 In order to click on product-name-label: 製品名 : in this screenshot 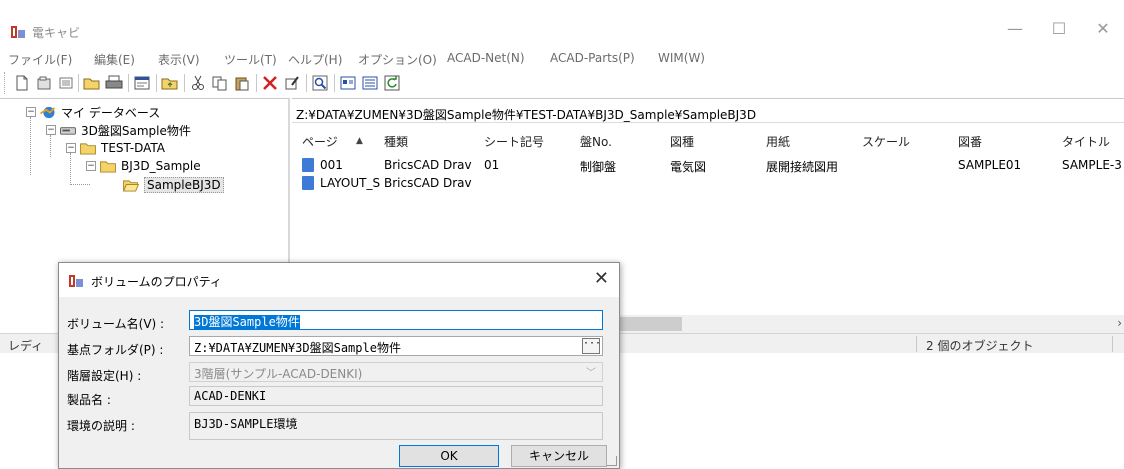, I will do `click(89, 400)`.